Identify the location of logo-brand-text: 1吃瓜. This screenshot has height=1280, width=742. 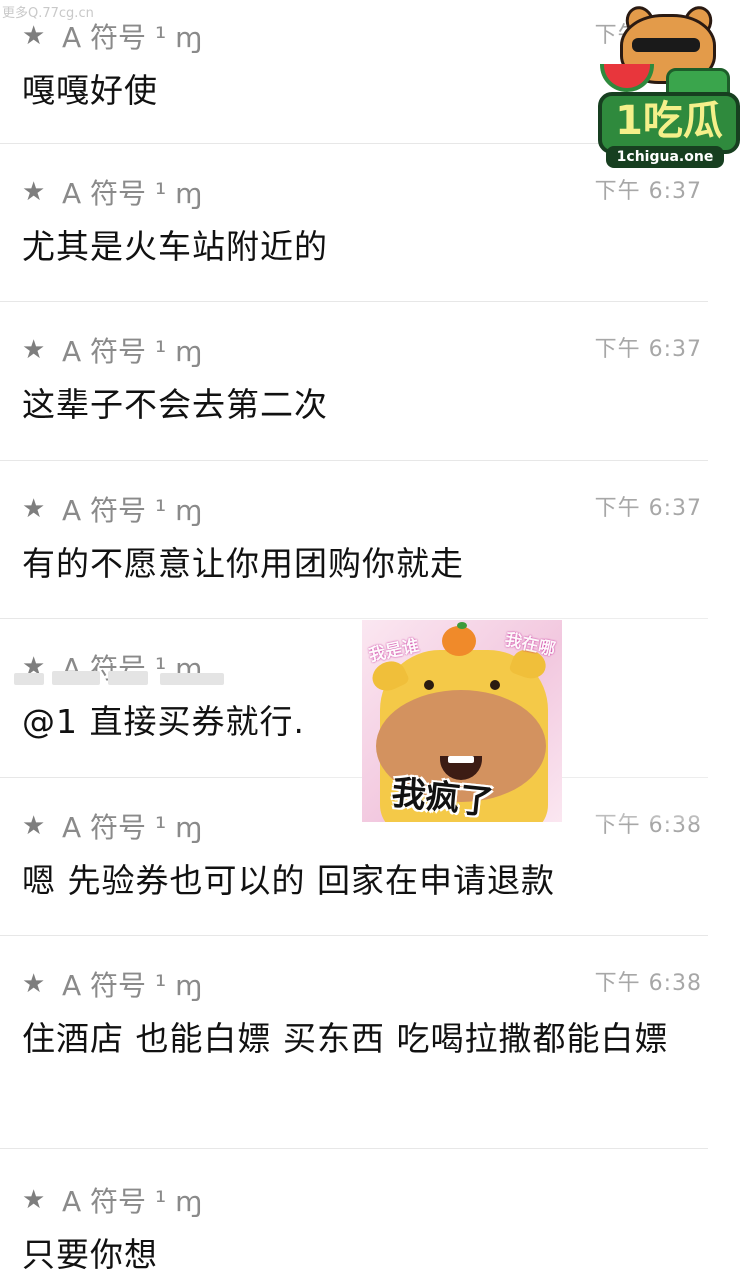
(669, 123).